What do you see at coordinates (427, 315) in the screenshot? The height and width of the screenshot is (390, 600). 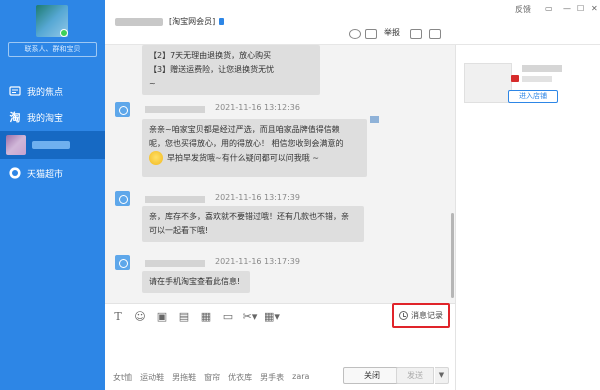 I see `history-label: 消息记录` at bounding box center [427, 315].